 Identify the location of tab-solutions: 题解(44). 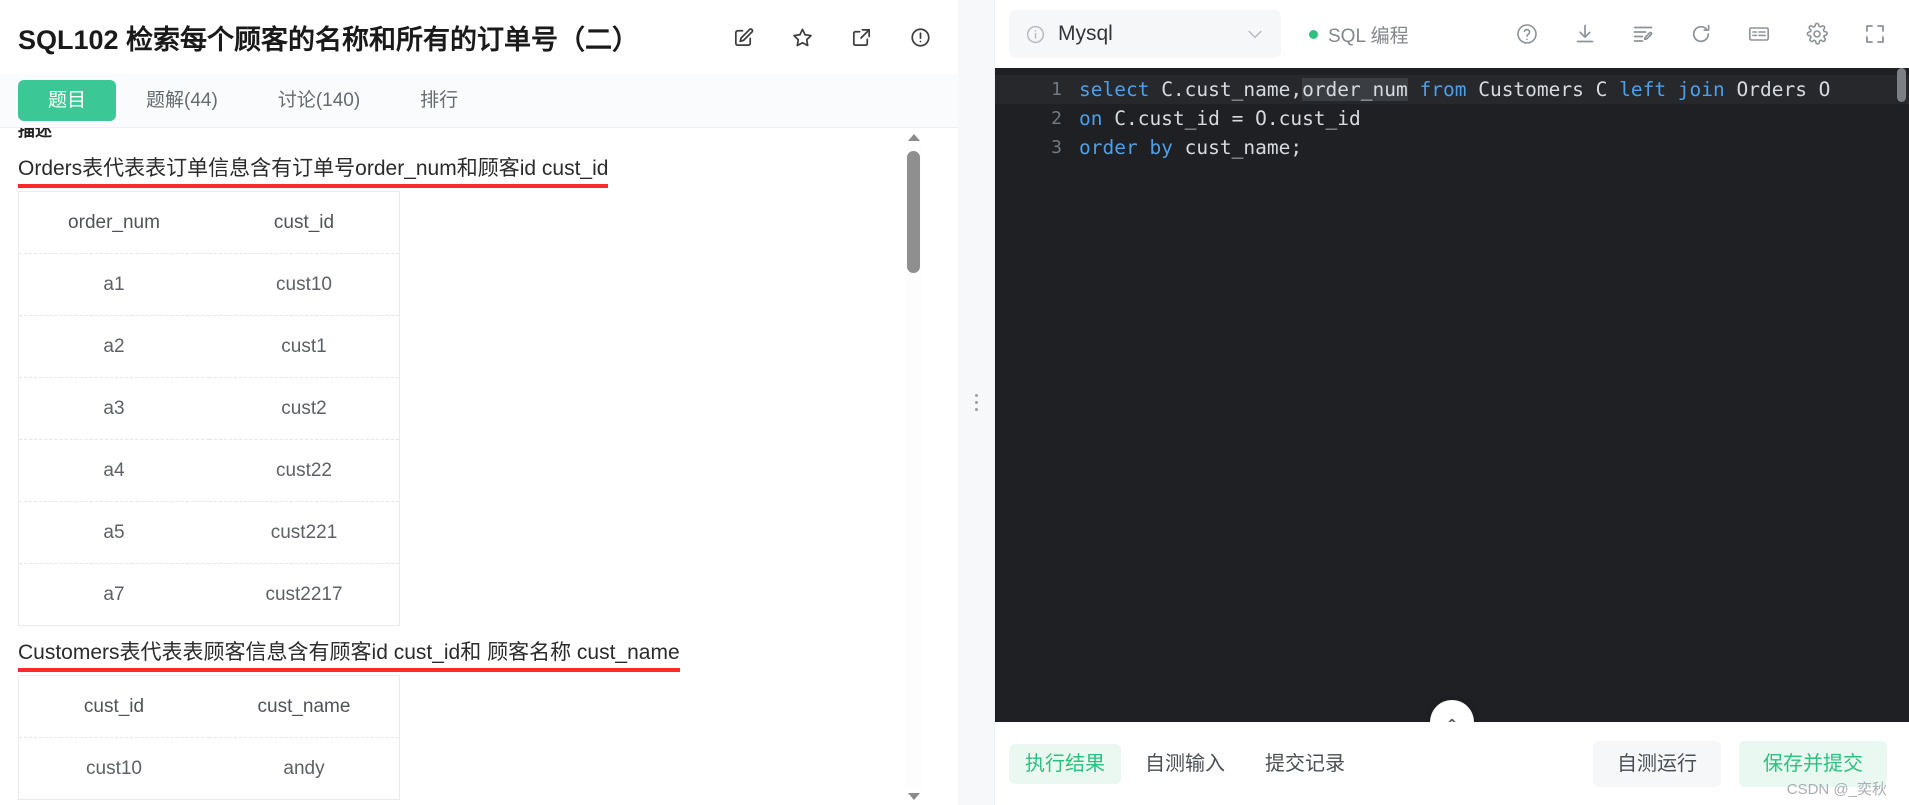
(182, 100).